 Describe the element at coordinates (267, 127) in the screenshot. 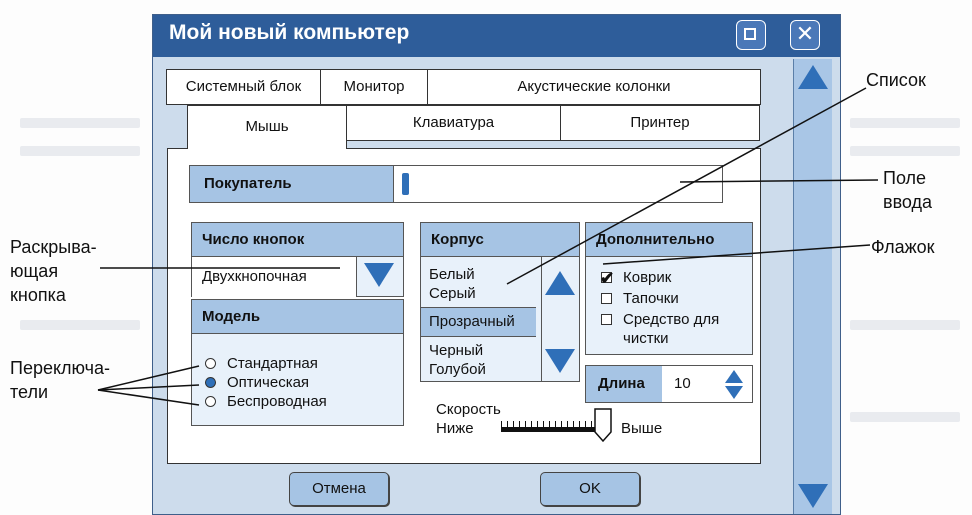

I see `tab-mouse: Мышь` at that location.